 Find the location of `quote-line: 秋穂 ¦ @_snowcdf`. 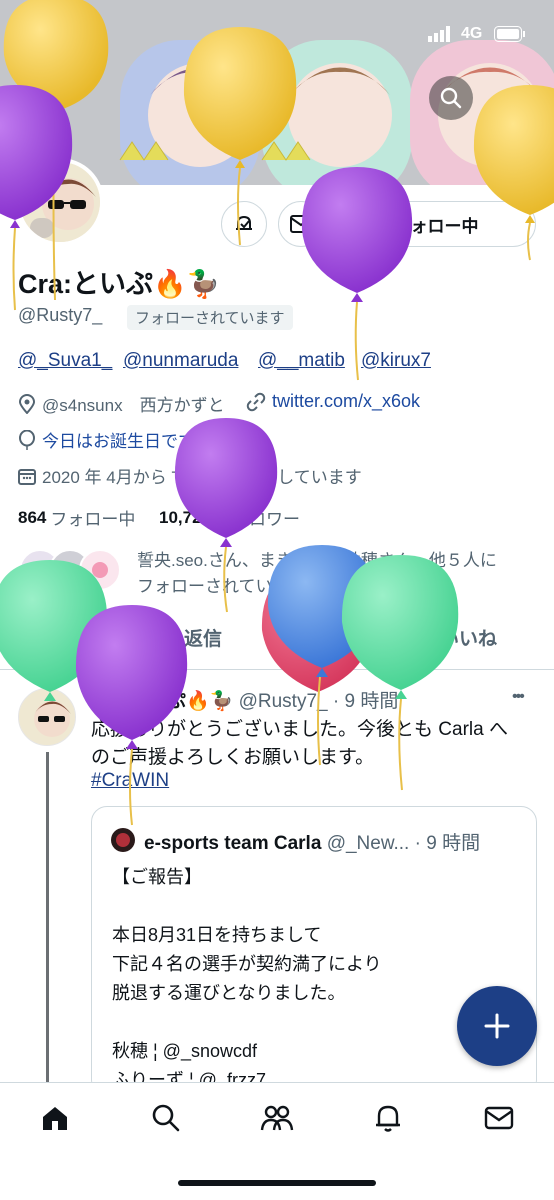

quote-line: 秋穂 ¦ @_snowcdf is located at coordinates (184, 1051).